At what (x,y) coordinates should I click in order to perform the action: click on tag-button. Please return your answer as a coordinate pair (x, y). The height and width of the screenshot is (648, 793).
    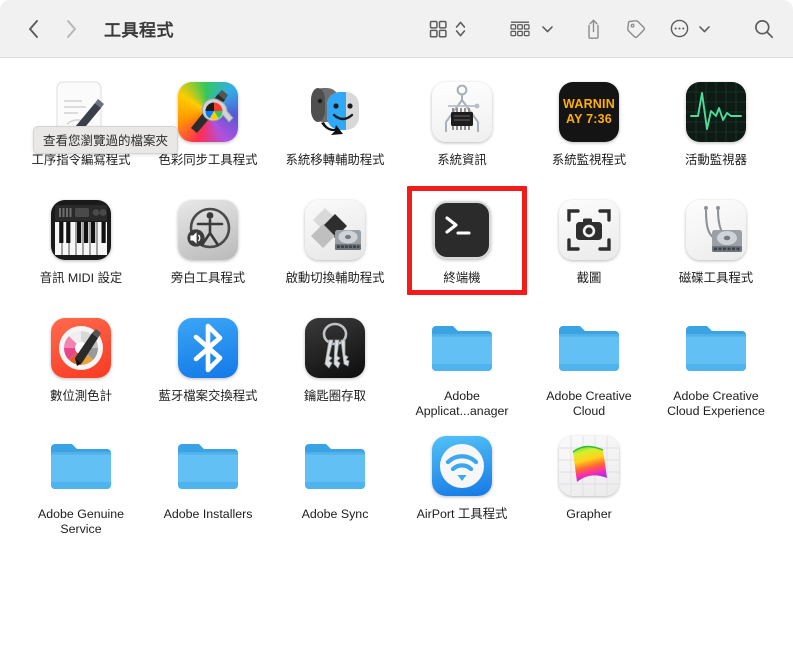
    Looking at the image, I should click on (636, 29).